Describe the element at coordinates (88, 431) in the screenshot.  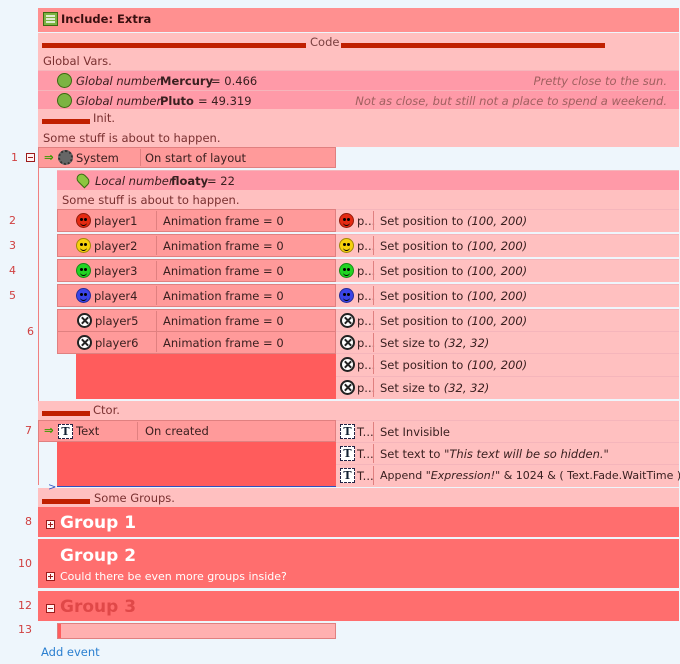
I see `condition-object: Text` at that location.